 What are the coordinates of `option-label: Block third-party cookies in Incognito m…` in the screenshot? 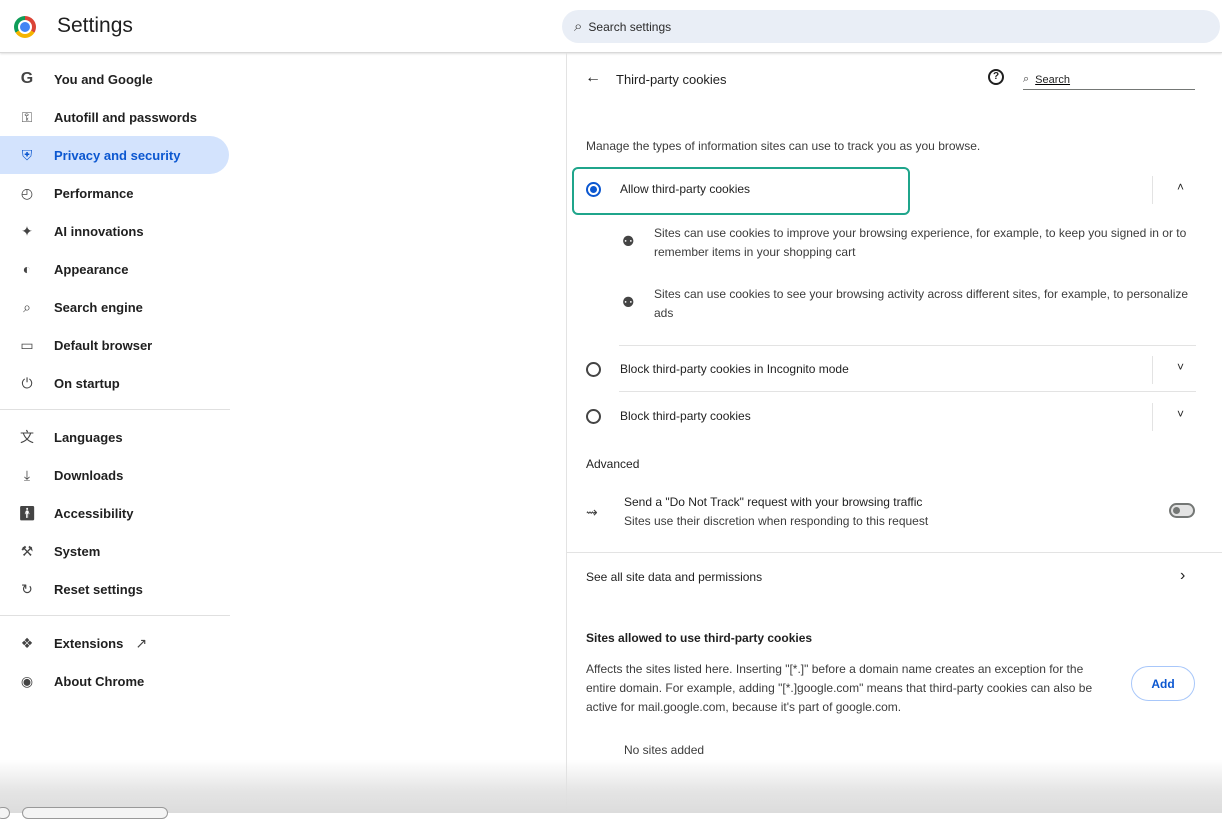 It's located at (734, 369).